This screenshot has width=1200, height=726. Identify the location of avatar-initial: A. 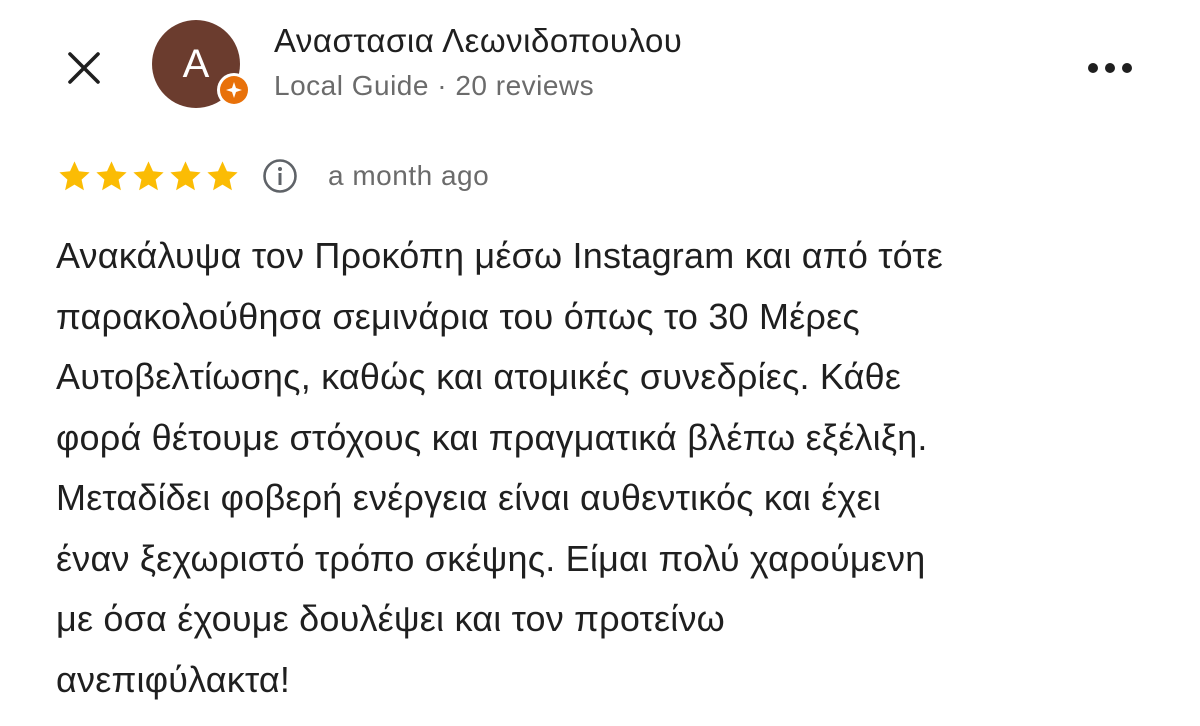
(196, 63).